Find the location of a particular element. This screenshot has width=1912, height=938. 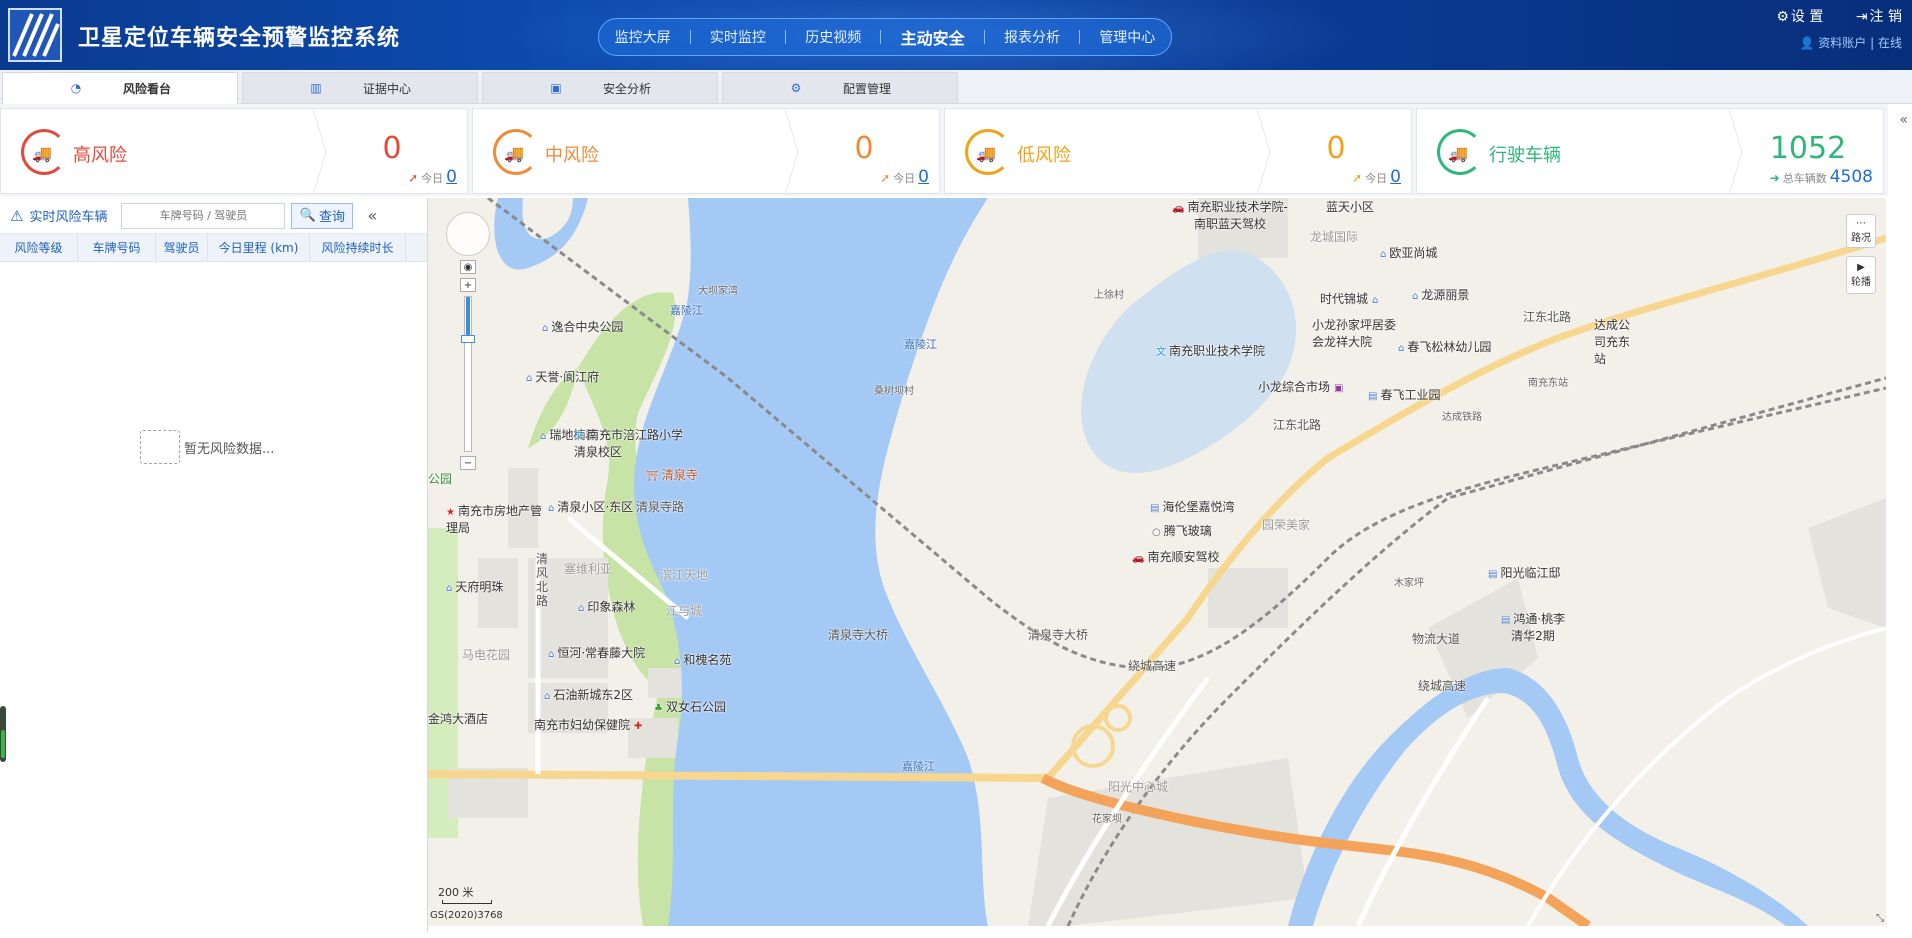

card-sub-value: 4508 is located at coordinates (1851, 177).